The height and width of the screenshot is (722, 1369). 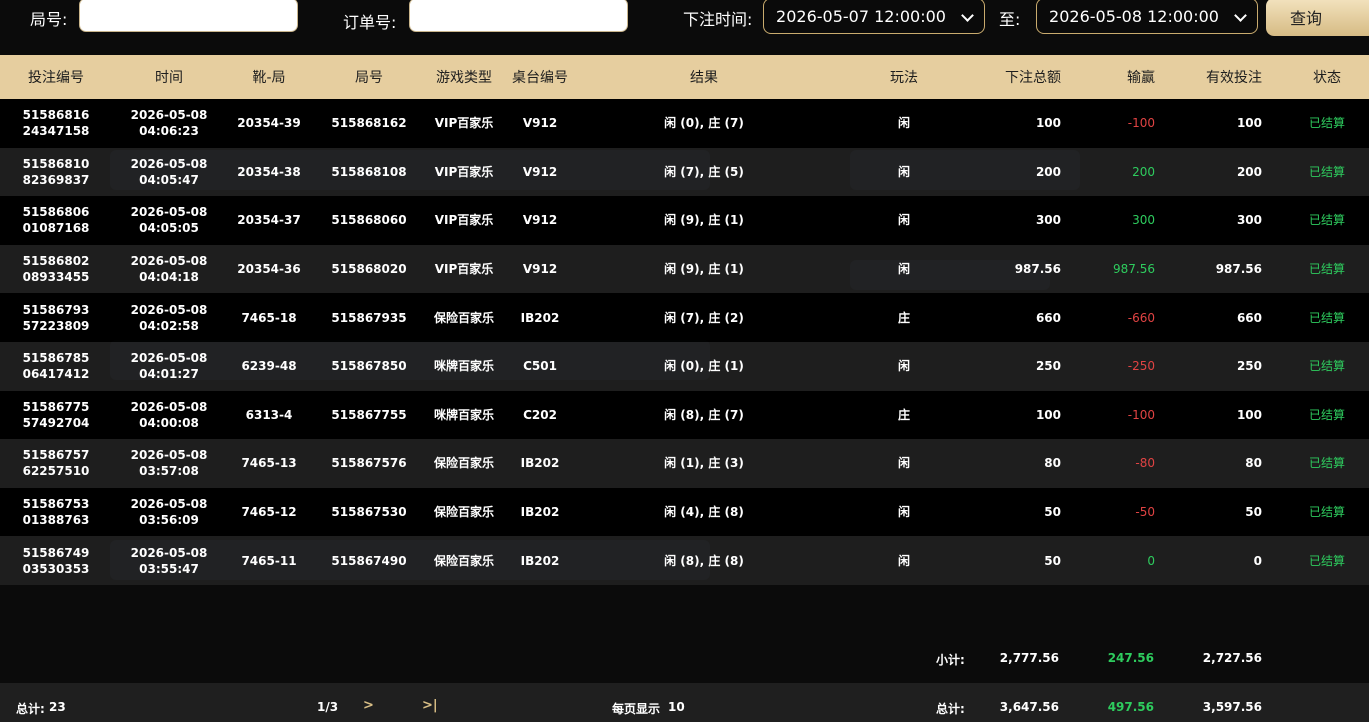 I want to click on bet-value: 300, so click(x=1048, y=220).